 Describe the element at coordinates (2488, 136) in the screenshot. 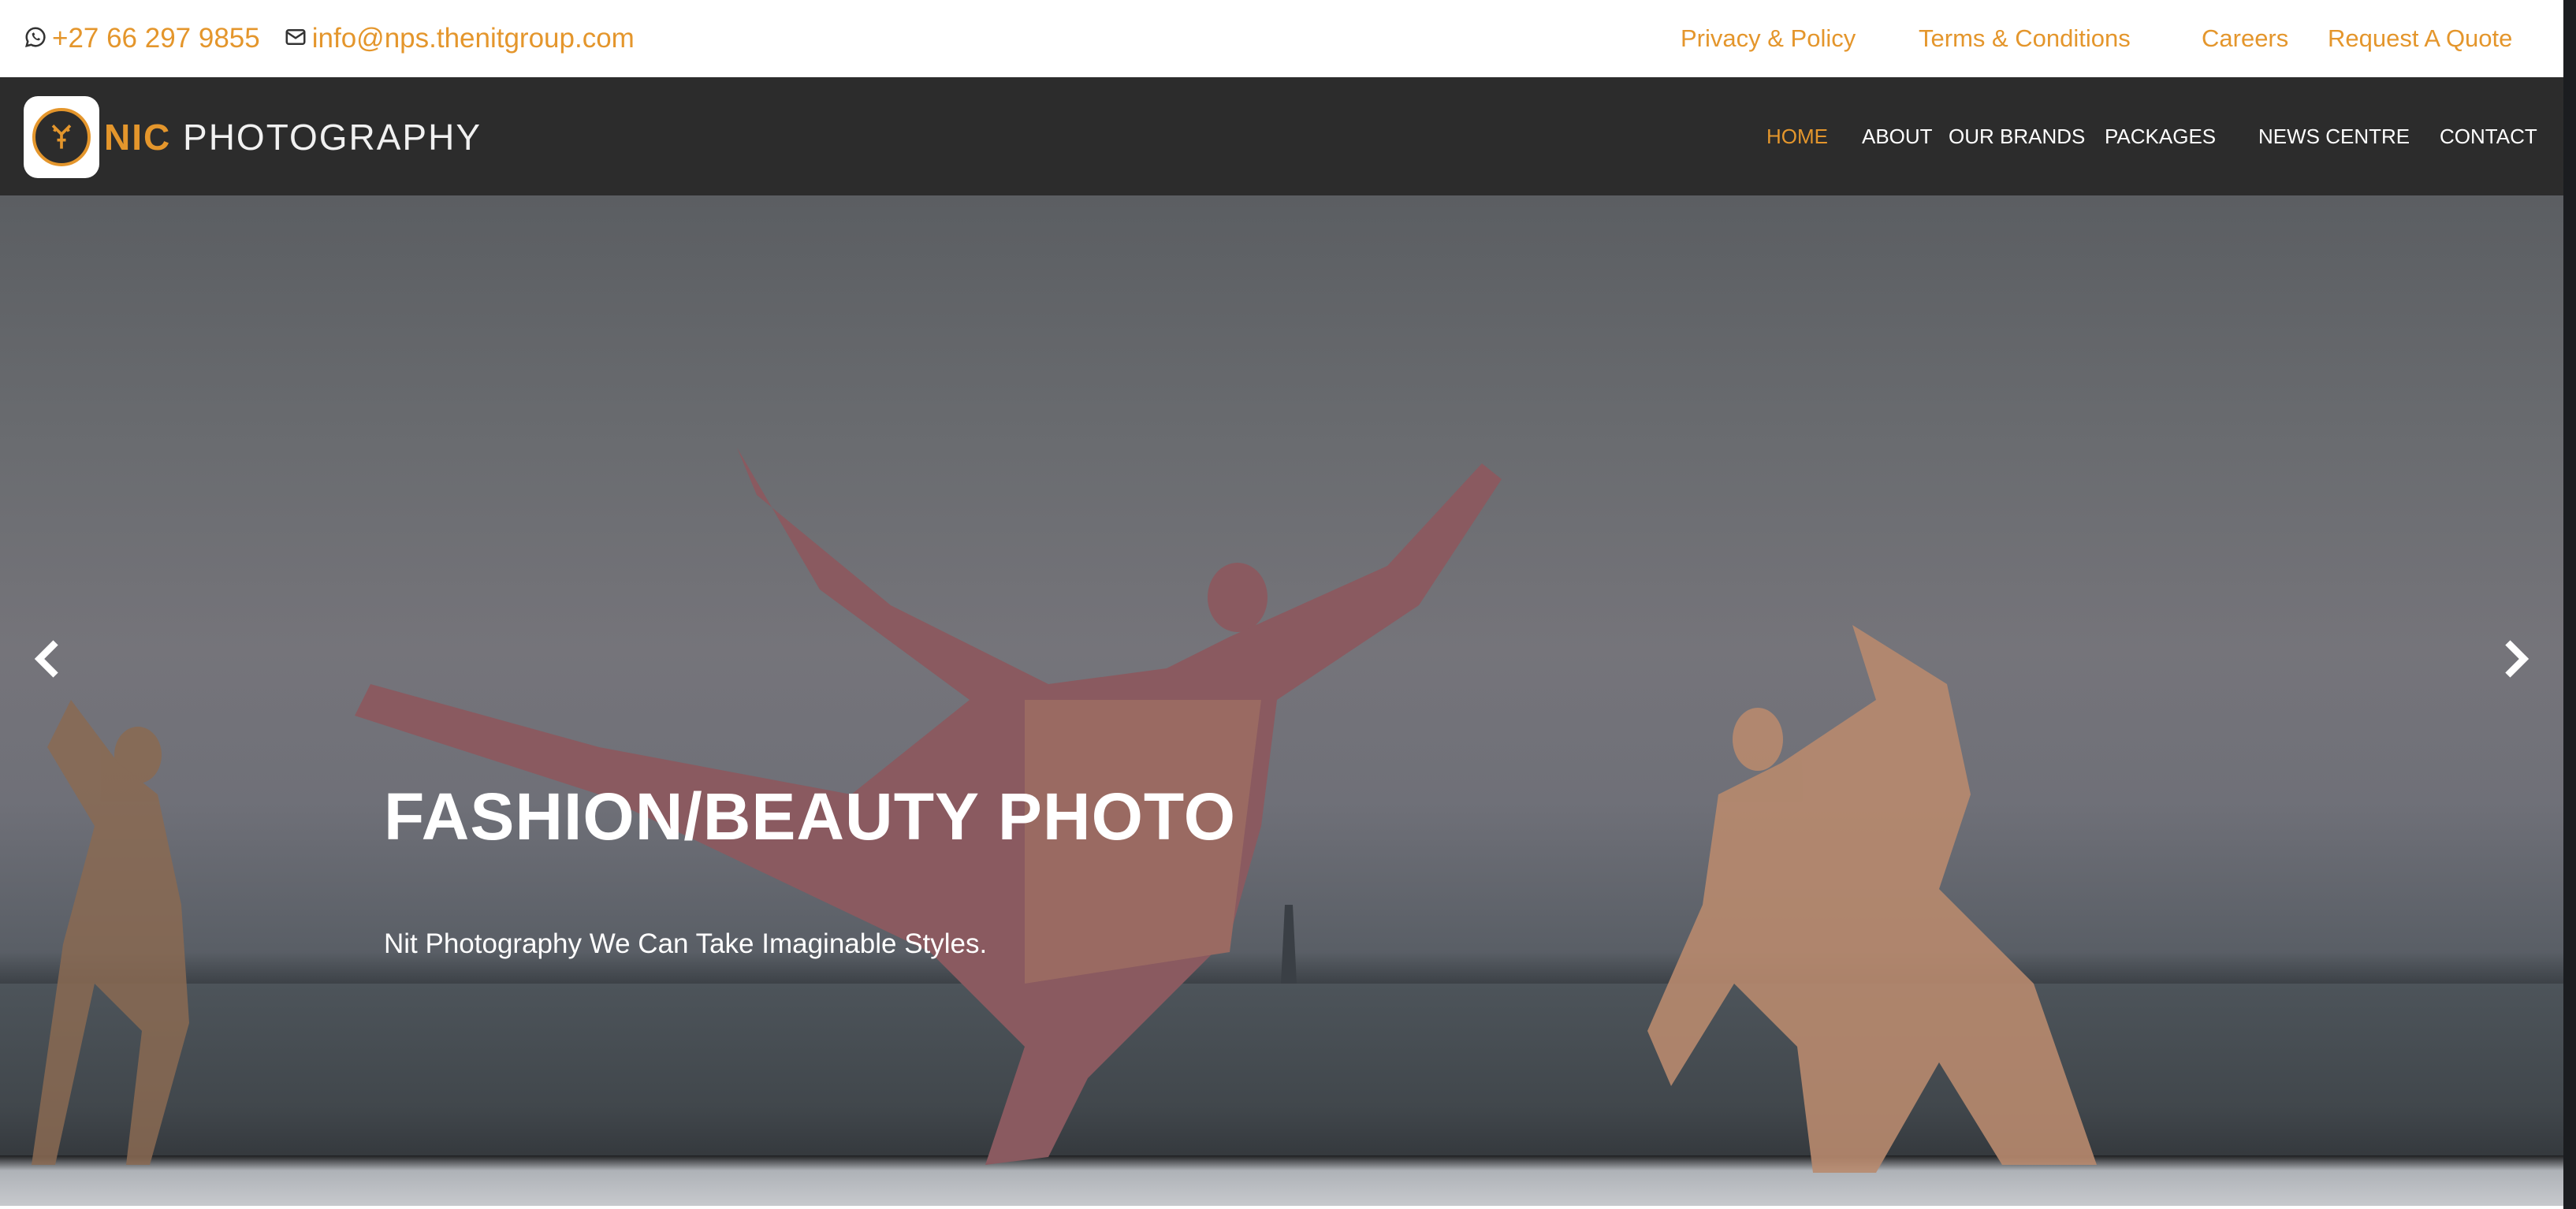

I see `nav-contact: CONTACT` at that location.